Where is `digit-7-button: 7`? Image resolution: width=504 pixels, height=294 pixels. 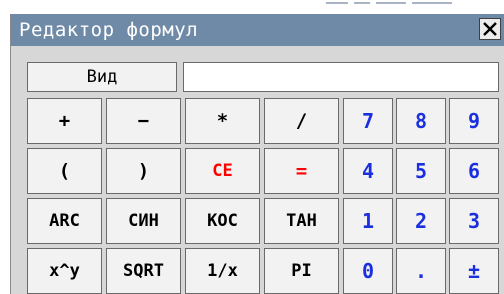
digit-7-button: 7 is located at coordinates (368, 121).